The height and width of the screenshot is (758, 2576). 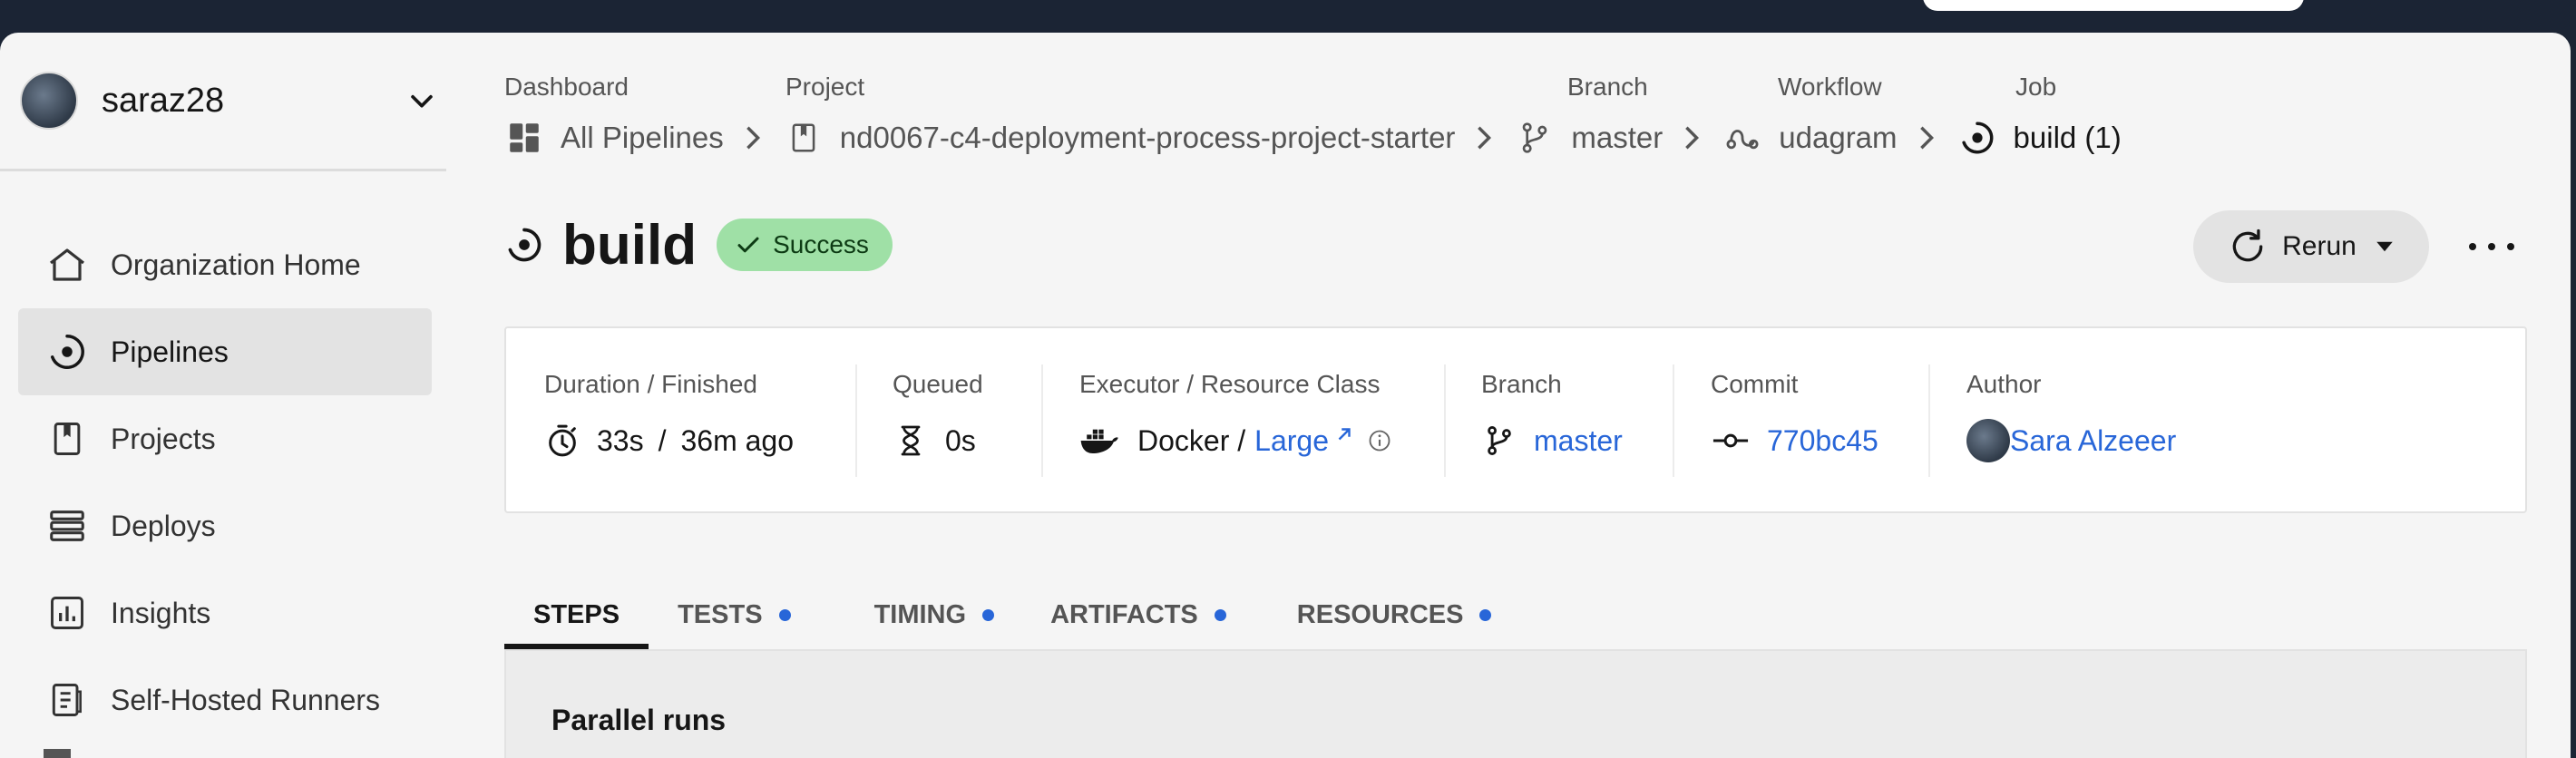 What do you see at coordinates (2384, 246) in the screenshot?
I see `caret-down-icon` at bounding box center [2384, 246].